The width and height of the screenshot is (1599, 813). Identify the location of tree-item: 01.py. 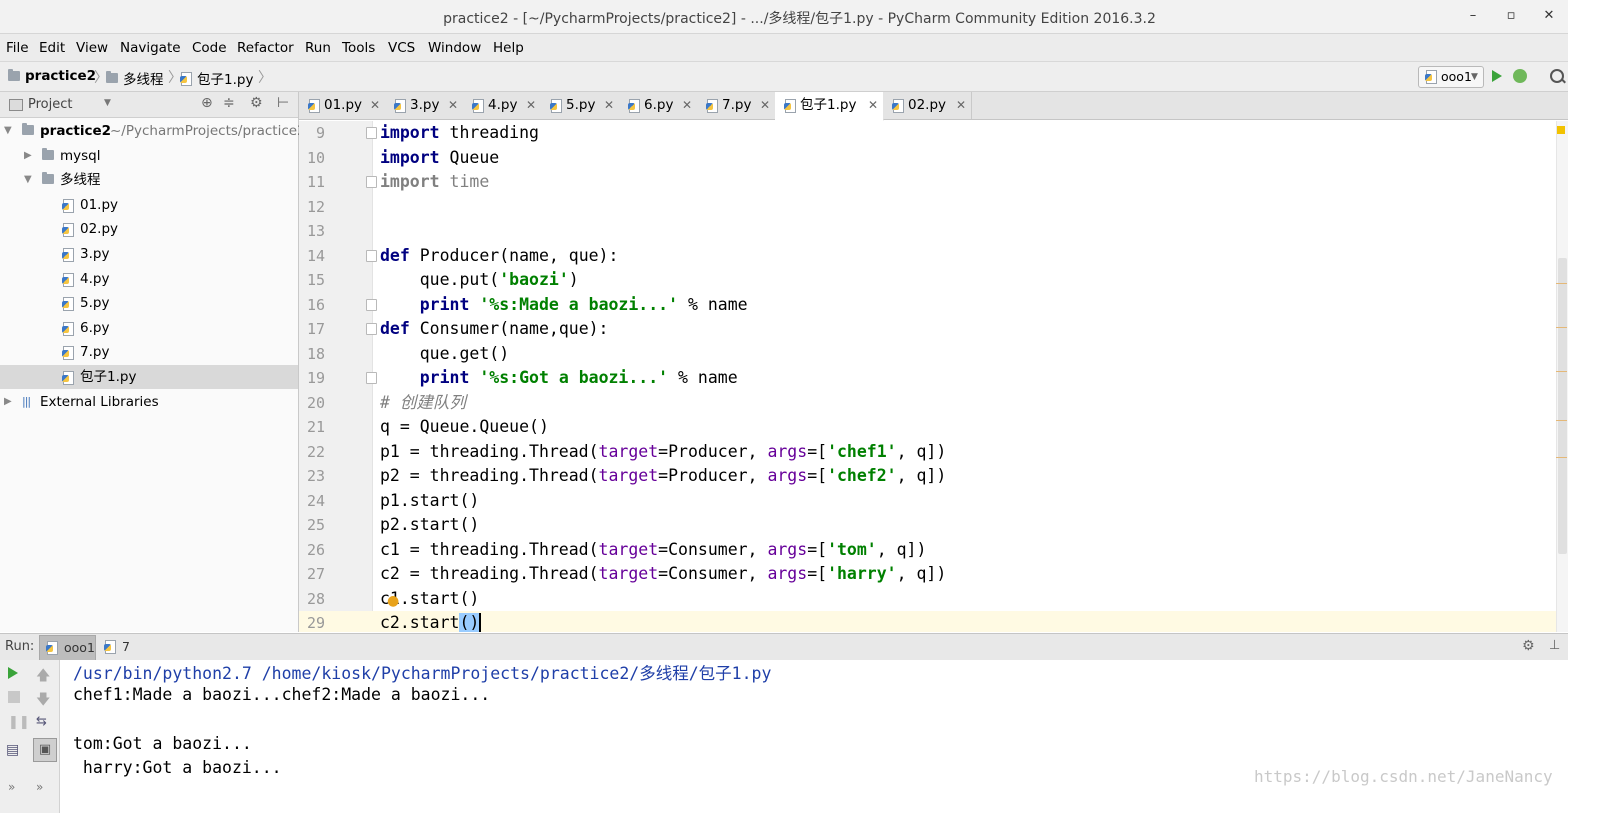
(149, 205).